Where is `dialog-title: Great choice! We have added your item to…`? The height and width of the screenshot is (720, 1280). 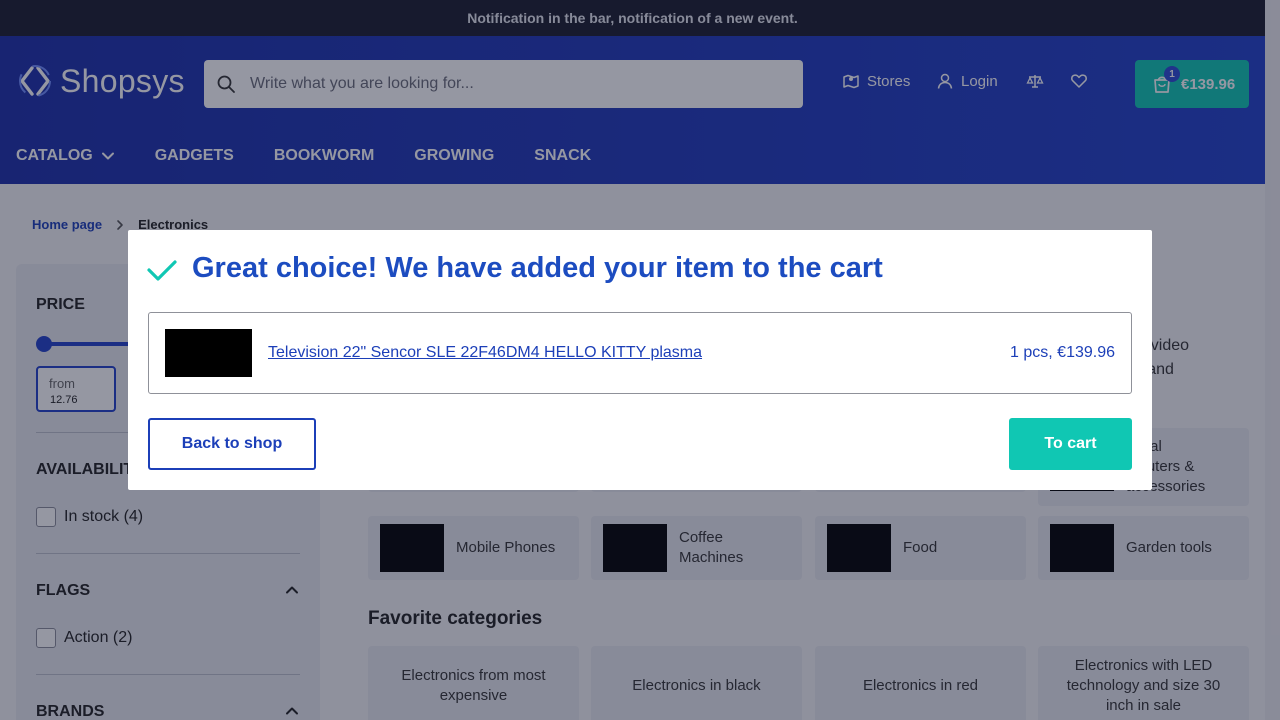 dialog-title: Great choice! We have added your item to… is located at coordinates (537, 268).